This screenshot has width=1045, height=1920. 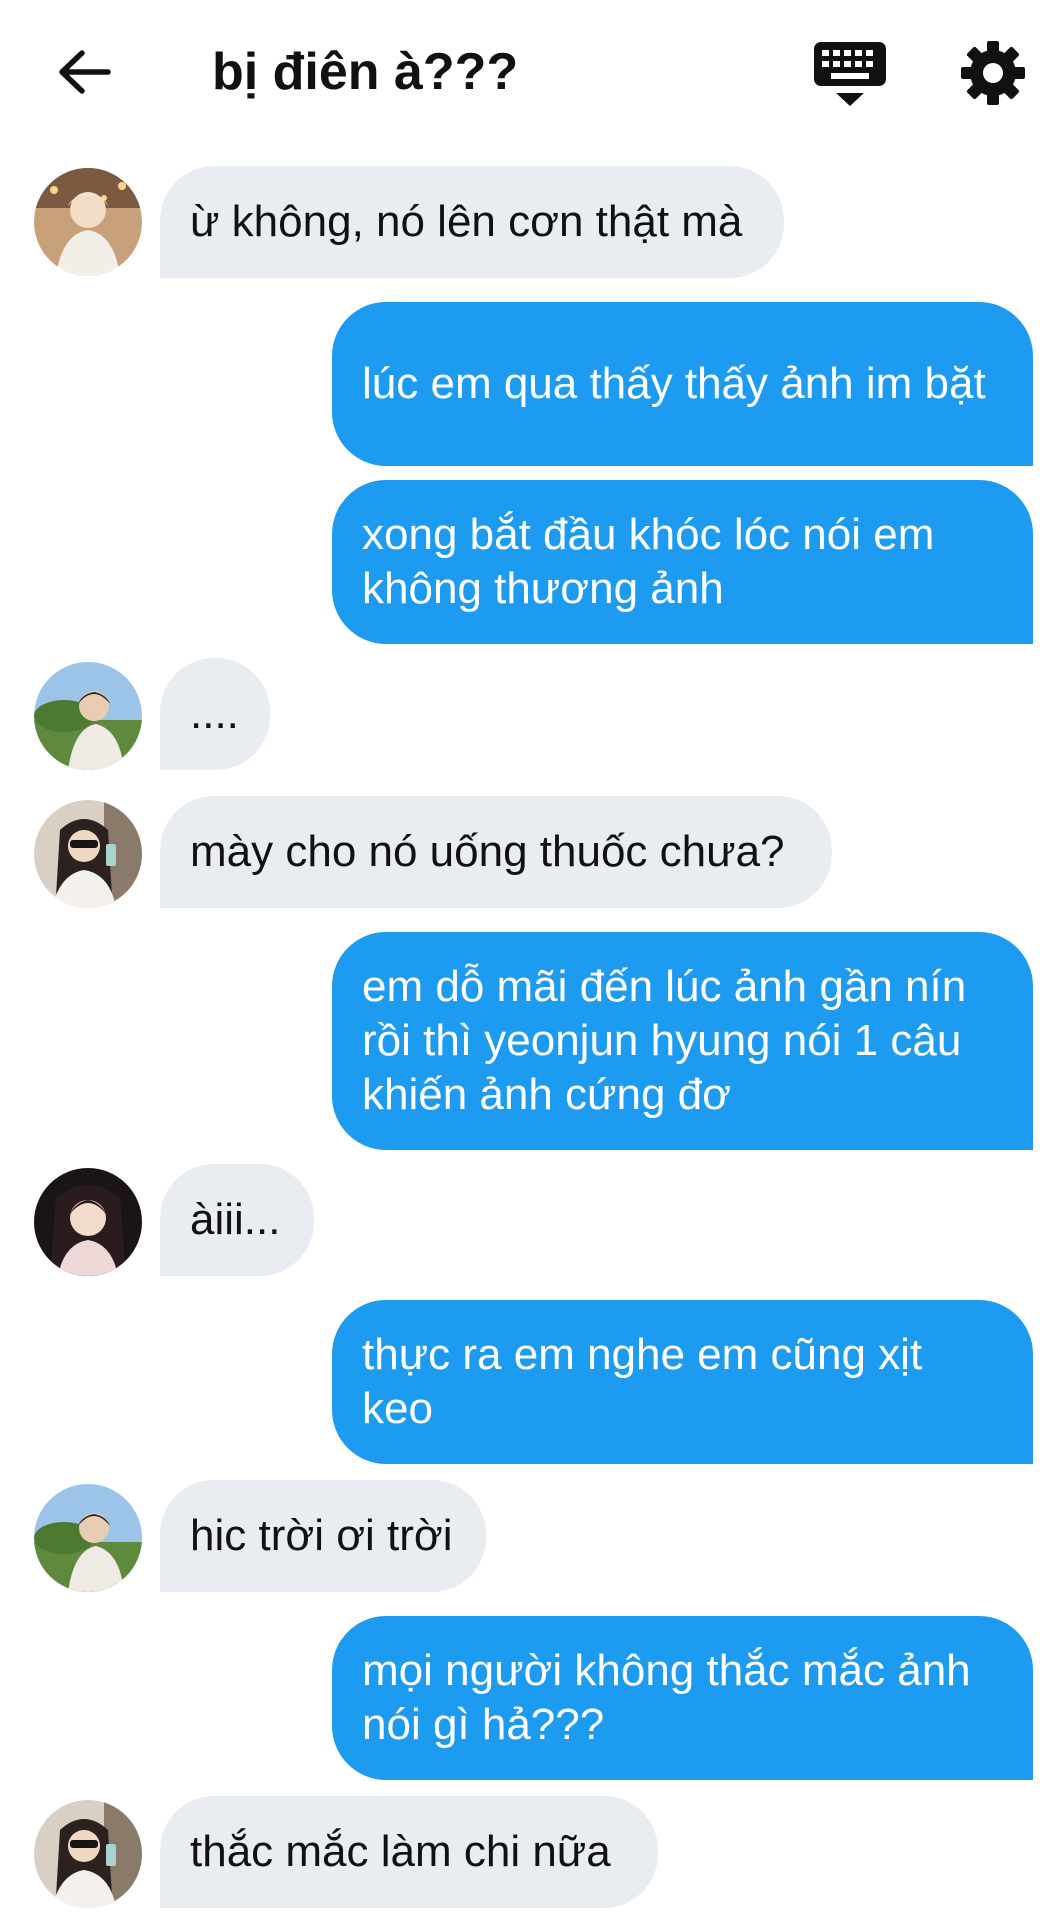 What do you see at coordinates (466, 221) in the screenshot?
I see `message-text: ừ không, nó lên cơn thật mà` at bounding box center [466, 221].